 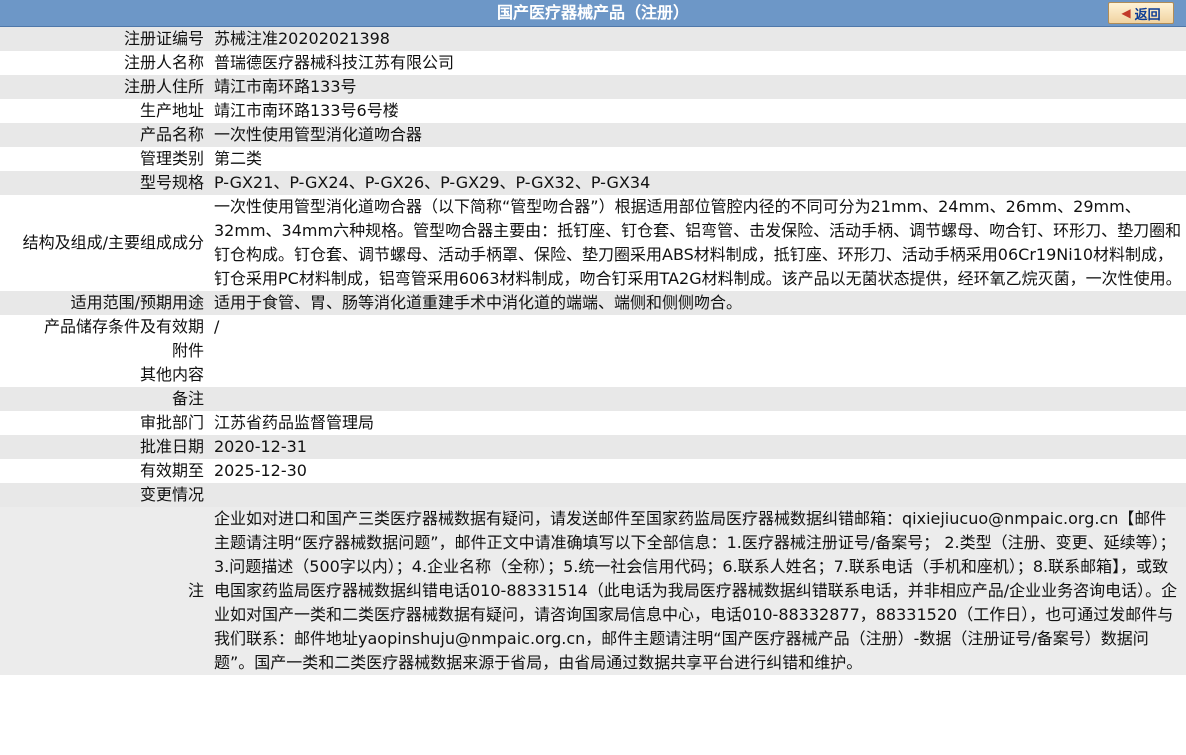 What do you see at coordinates (697, 303) in the screenshot?
I see `field-value: 适用于食管、胃、肠等消化道重建手术中消化道的端端、端侧和侧侧吻合。` at bounding box center [697, 303].